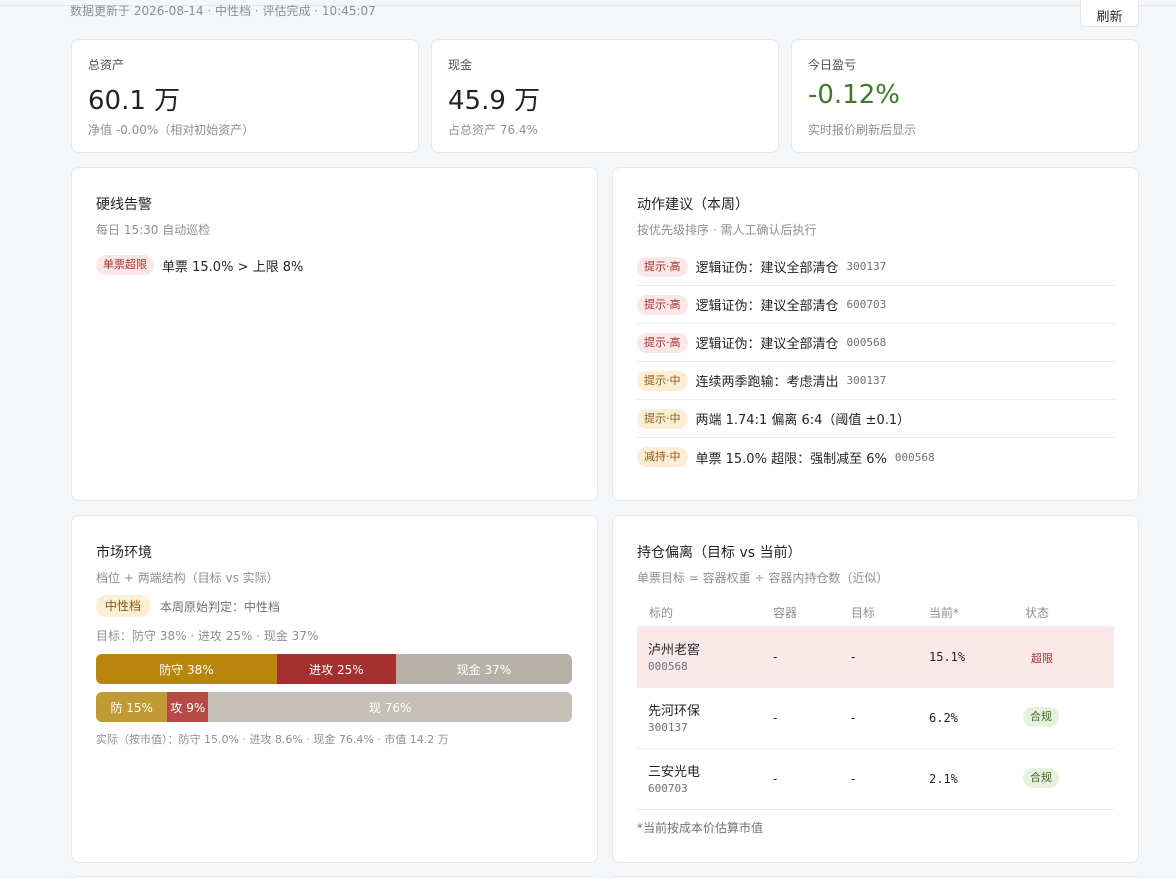  What do you see at coordinates (947, 657) in the screenshot?
I see `current-value: 15.1%` at bounding box center [947, 657].